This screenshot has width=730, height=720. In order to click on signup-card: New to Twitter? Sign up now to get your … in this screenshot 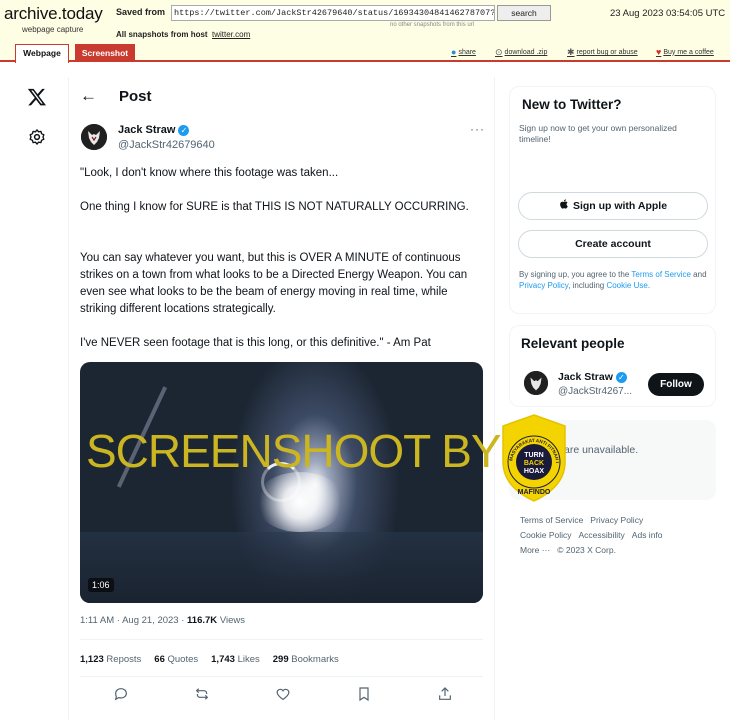, I will do `click(612, 200)`.